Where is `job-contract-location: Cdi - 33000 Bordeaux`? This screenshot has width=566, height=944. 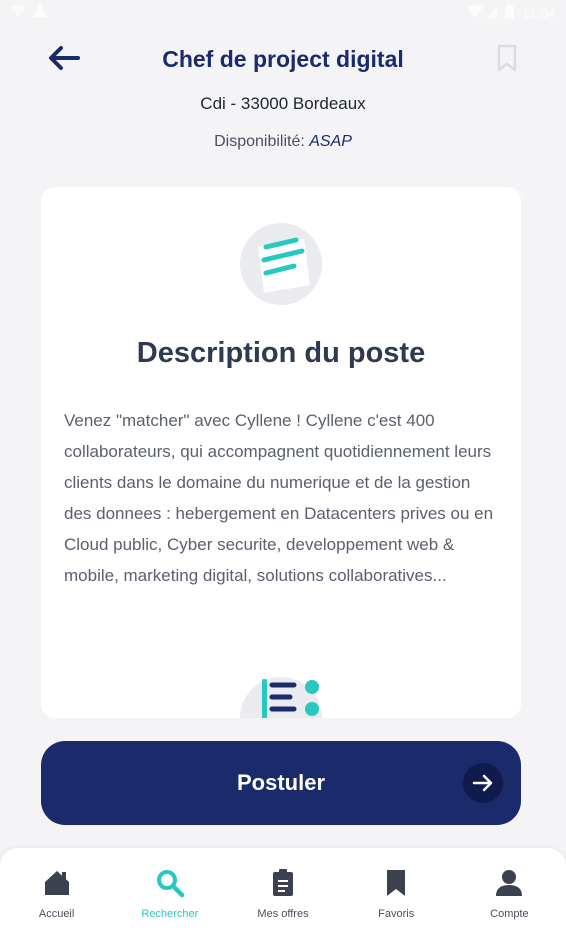
job-contract-location: Cdi - 33000 Bordeaux is located at coordinates (283, 103).